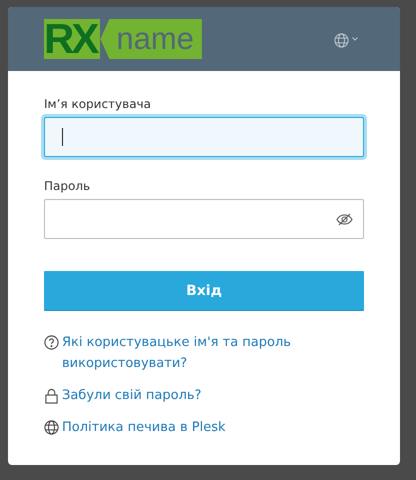  Describe the element at coordinates (355, 39) in the screenshot. I see `caret-icon` at that location.